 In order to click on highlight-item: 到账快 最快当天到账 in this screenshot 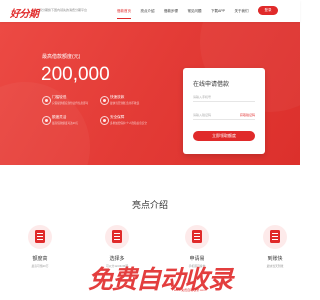, I will do `click(275, 246)`.